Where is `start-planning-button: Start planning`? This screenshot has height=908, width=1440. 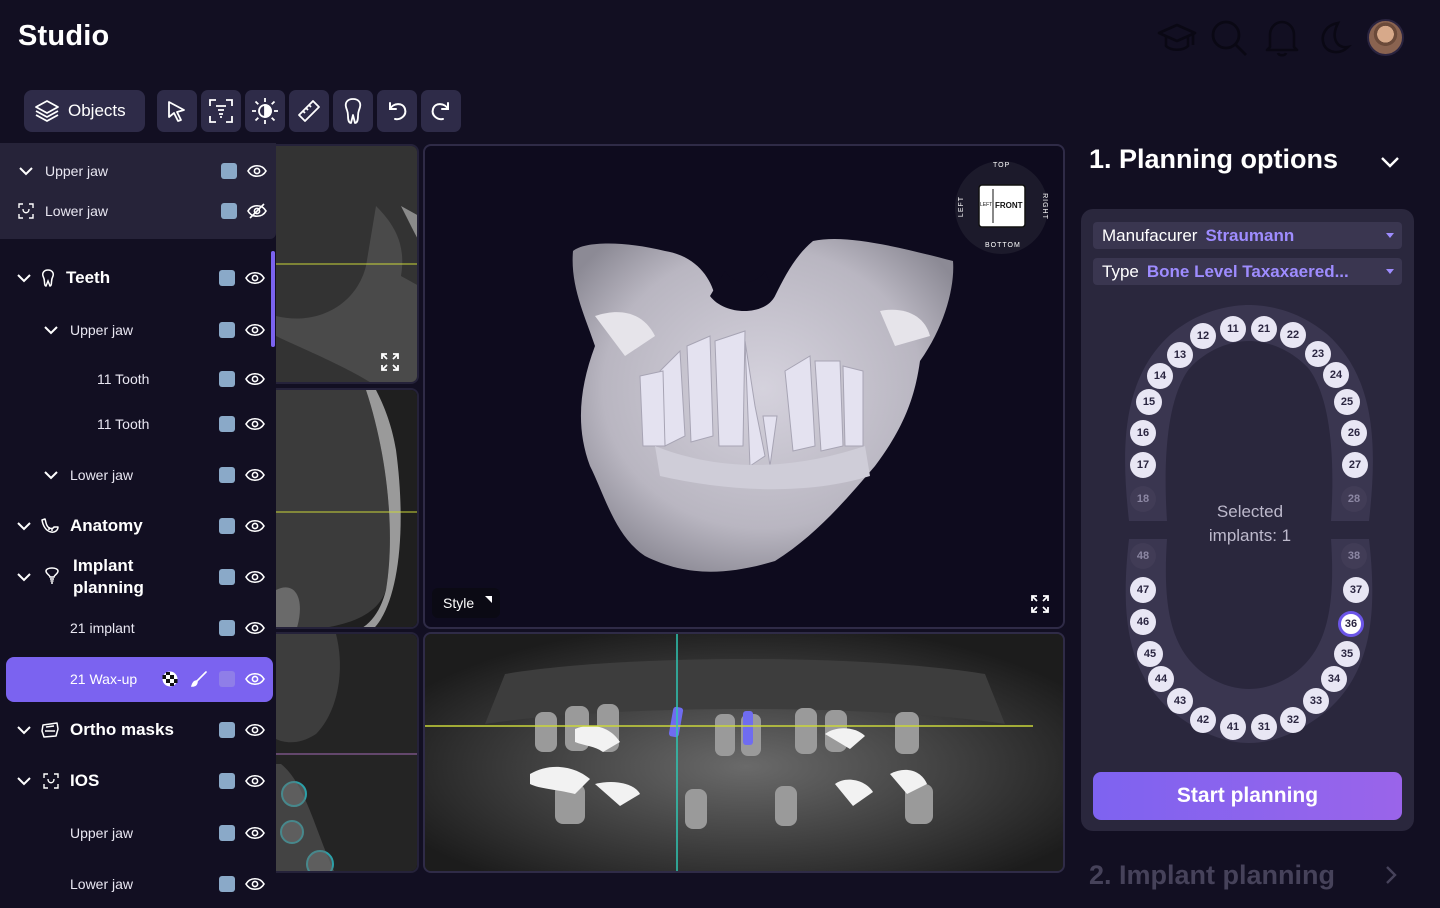 start-planning-button: Start planning is located at coordinates (1247, 796).